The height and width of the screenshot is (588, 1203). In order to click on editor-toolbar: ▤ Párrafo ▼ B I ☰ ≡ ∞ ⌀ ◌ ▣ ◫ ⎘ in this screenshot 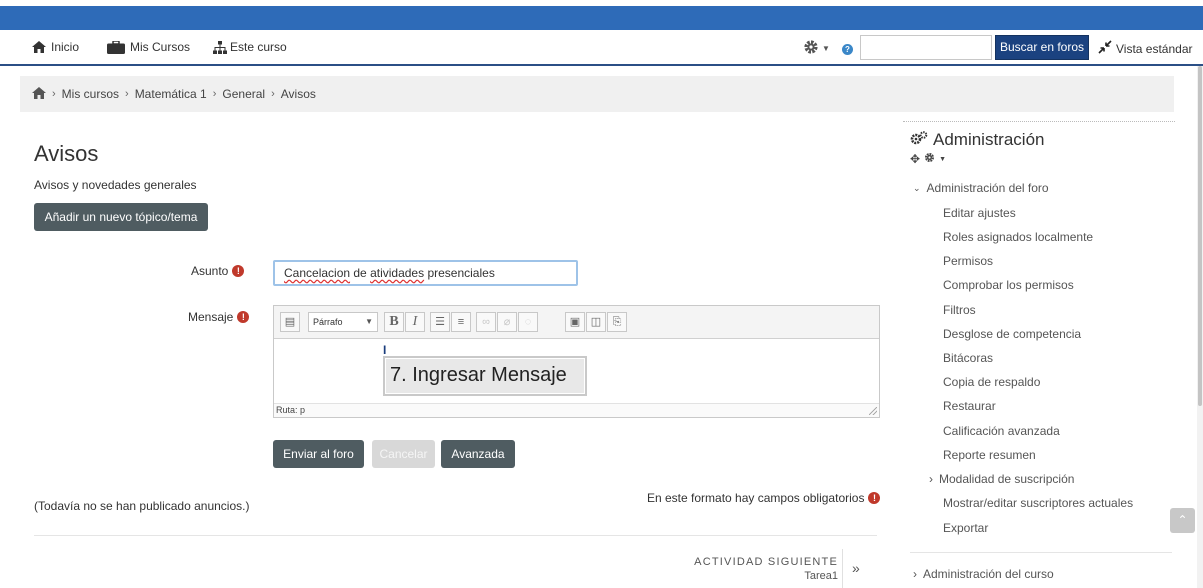, I will do `click(576, 322)`.